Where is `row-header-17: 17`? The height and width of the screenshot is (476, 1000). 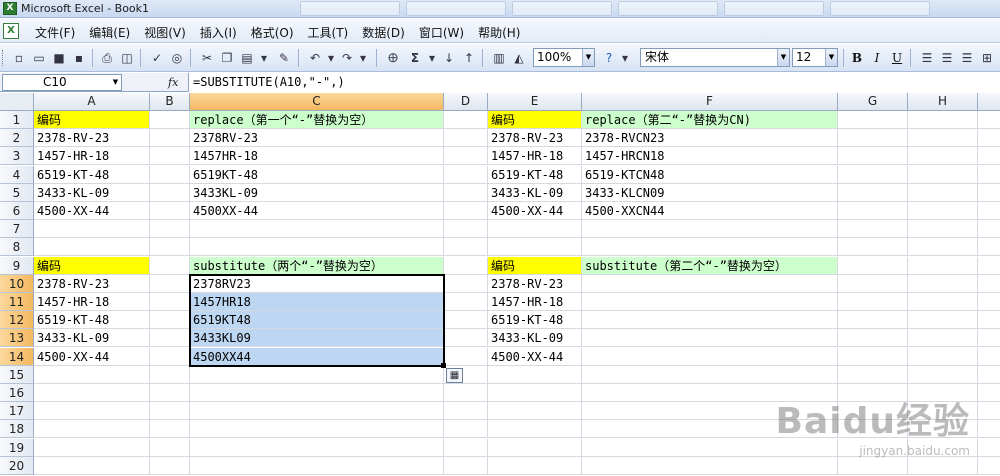 row-header-17: 17 is located at coordinates (17, 411).